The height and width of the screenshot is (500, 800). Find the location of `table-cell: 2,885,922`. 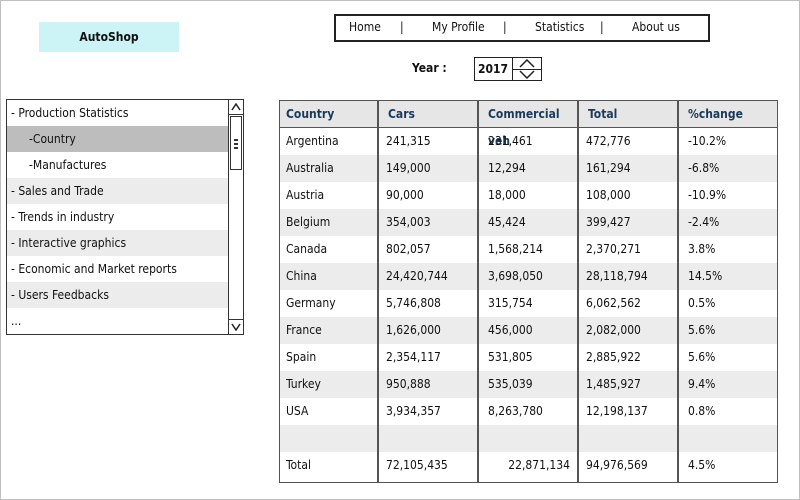

table-cell: 2,885,922 is located at coordinates (613, 357).